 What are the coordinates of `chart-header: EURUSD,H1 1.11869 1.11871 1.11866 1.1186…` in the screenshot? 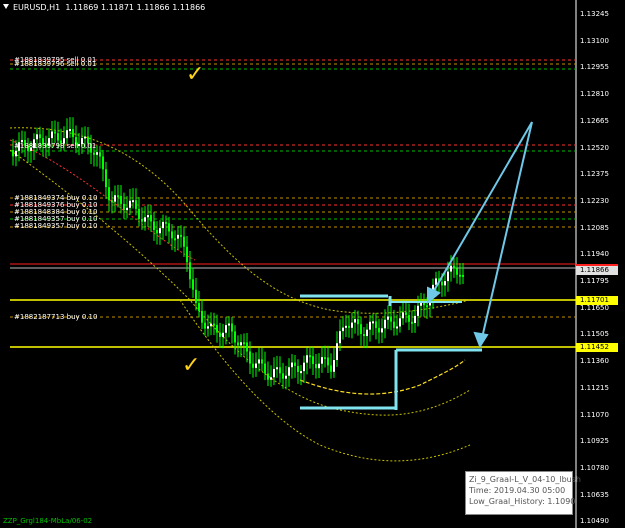 It's located at (104, 7).